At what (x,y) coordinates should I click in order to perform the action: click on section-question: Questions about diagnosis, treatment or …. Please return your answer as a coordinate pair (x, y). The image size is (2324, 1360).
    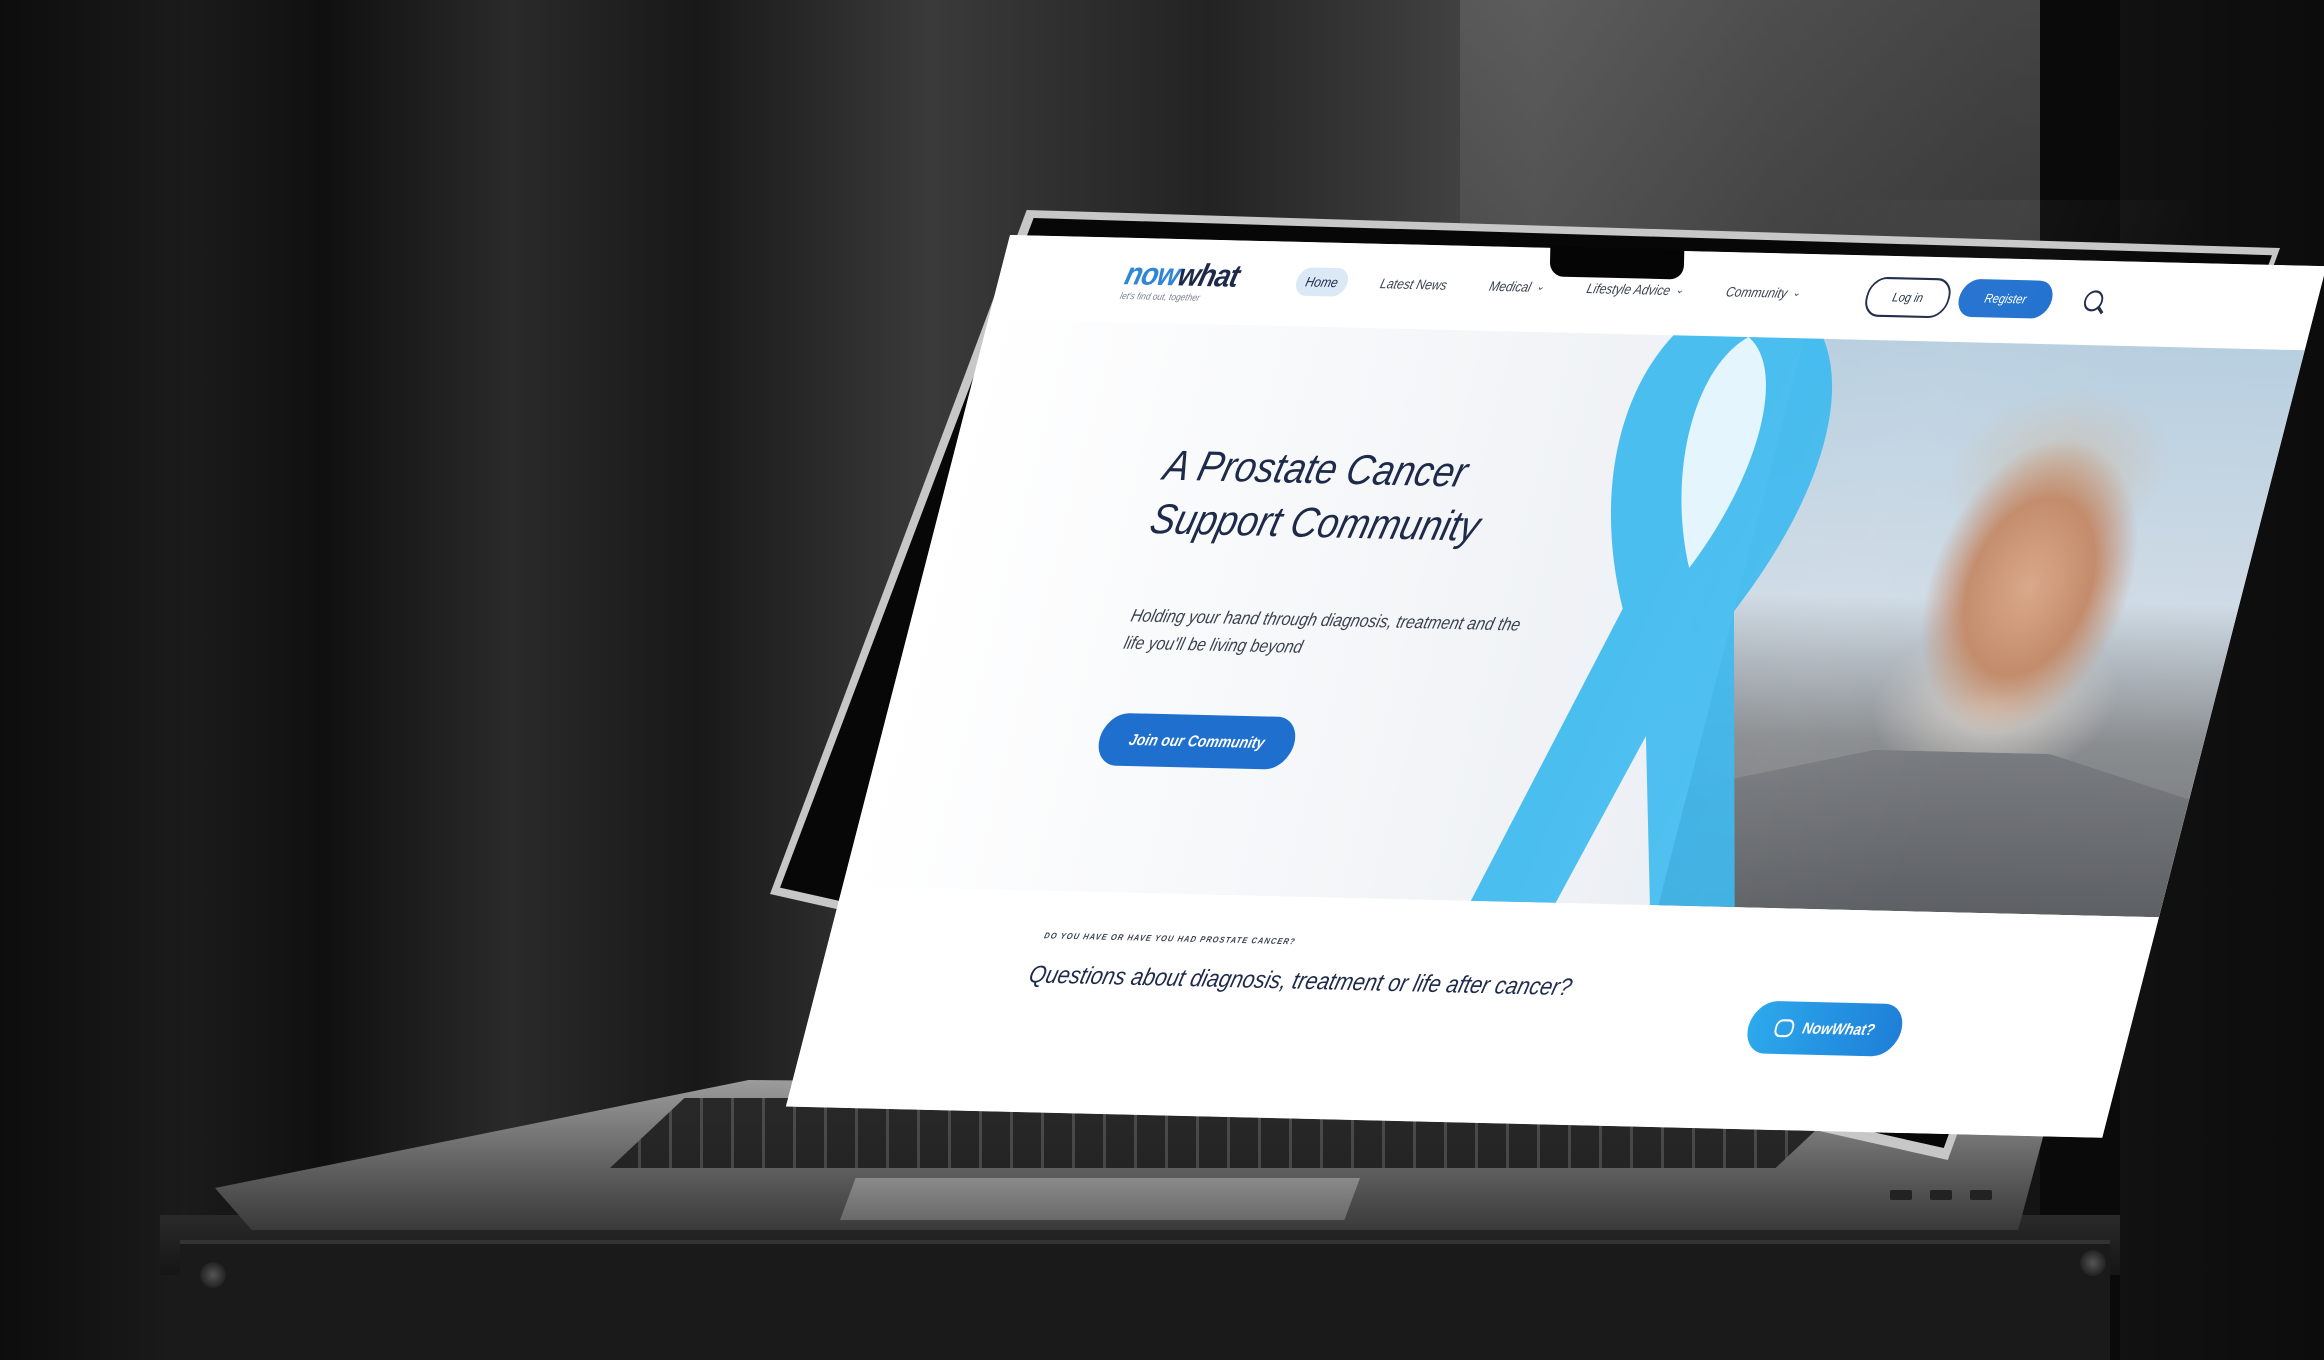
    Looking at the image, I should click on (1300, 980).